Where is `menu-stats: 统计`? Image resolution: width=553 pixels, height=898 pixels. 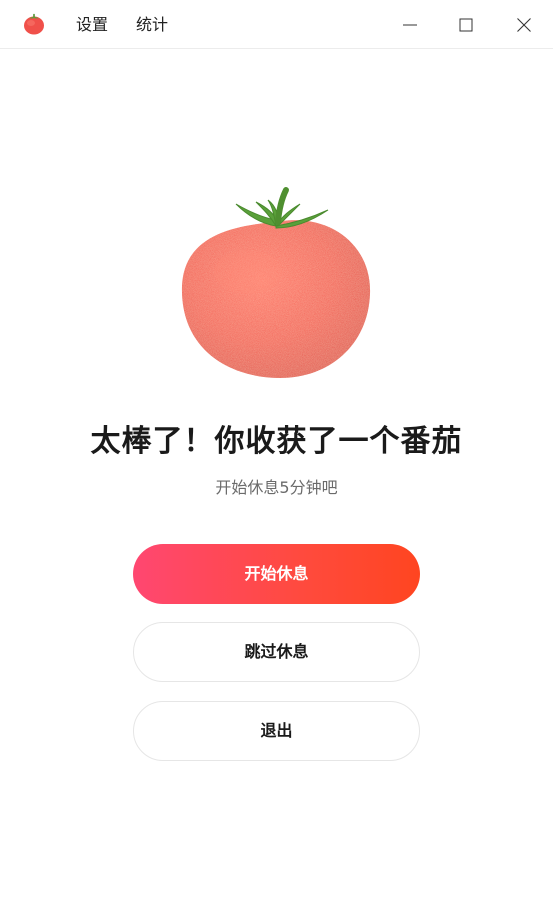 menu-stats: 统计 is located at coordinates (152, 25).